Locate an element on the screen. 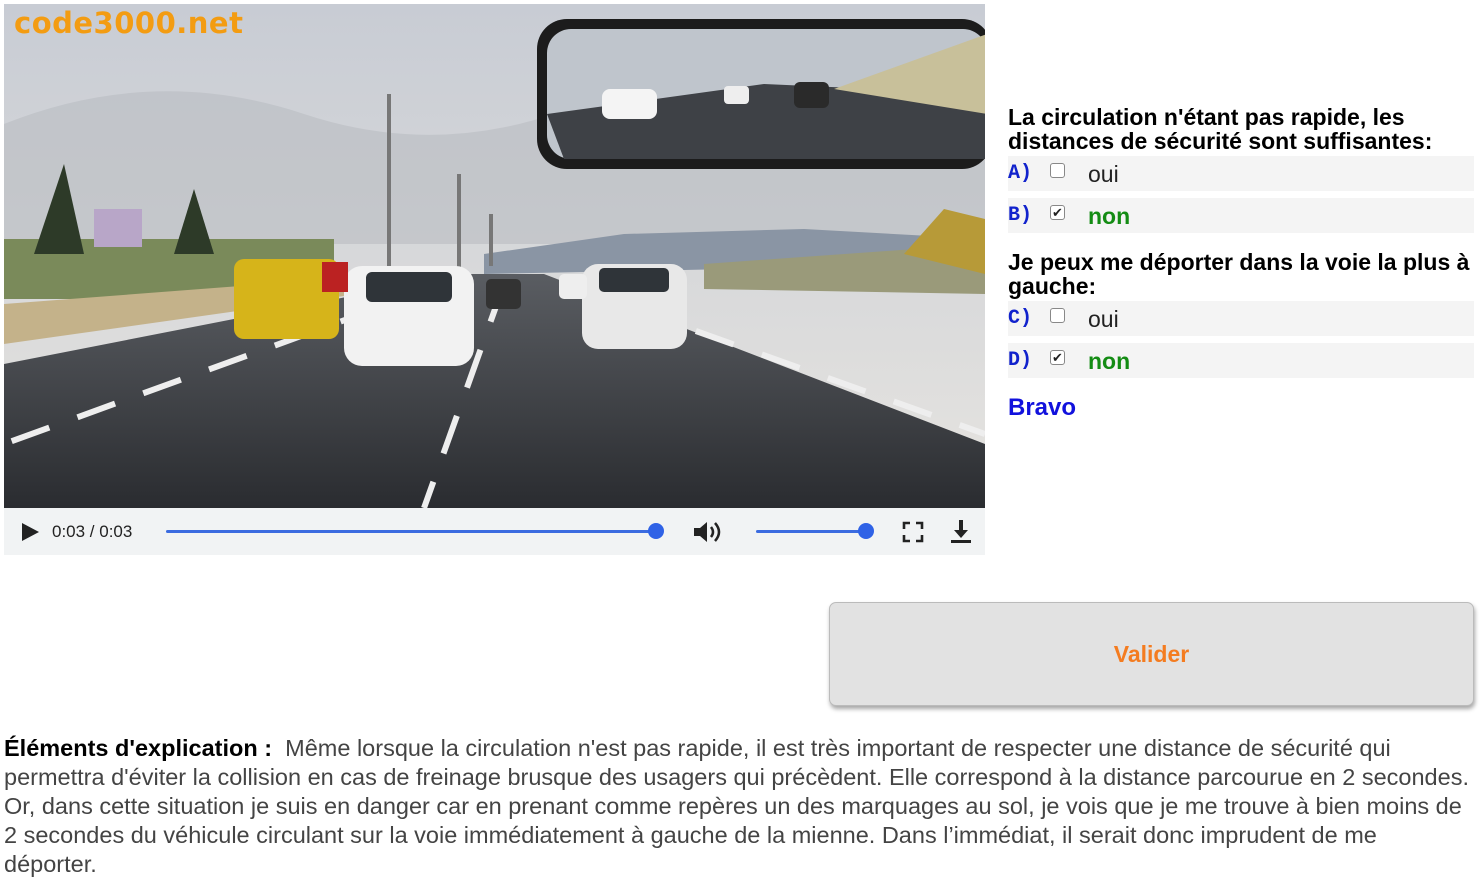  play-icon is located at coordinates (30, 532).